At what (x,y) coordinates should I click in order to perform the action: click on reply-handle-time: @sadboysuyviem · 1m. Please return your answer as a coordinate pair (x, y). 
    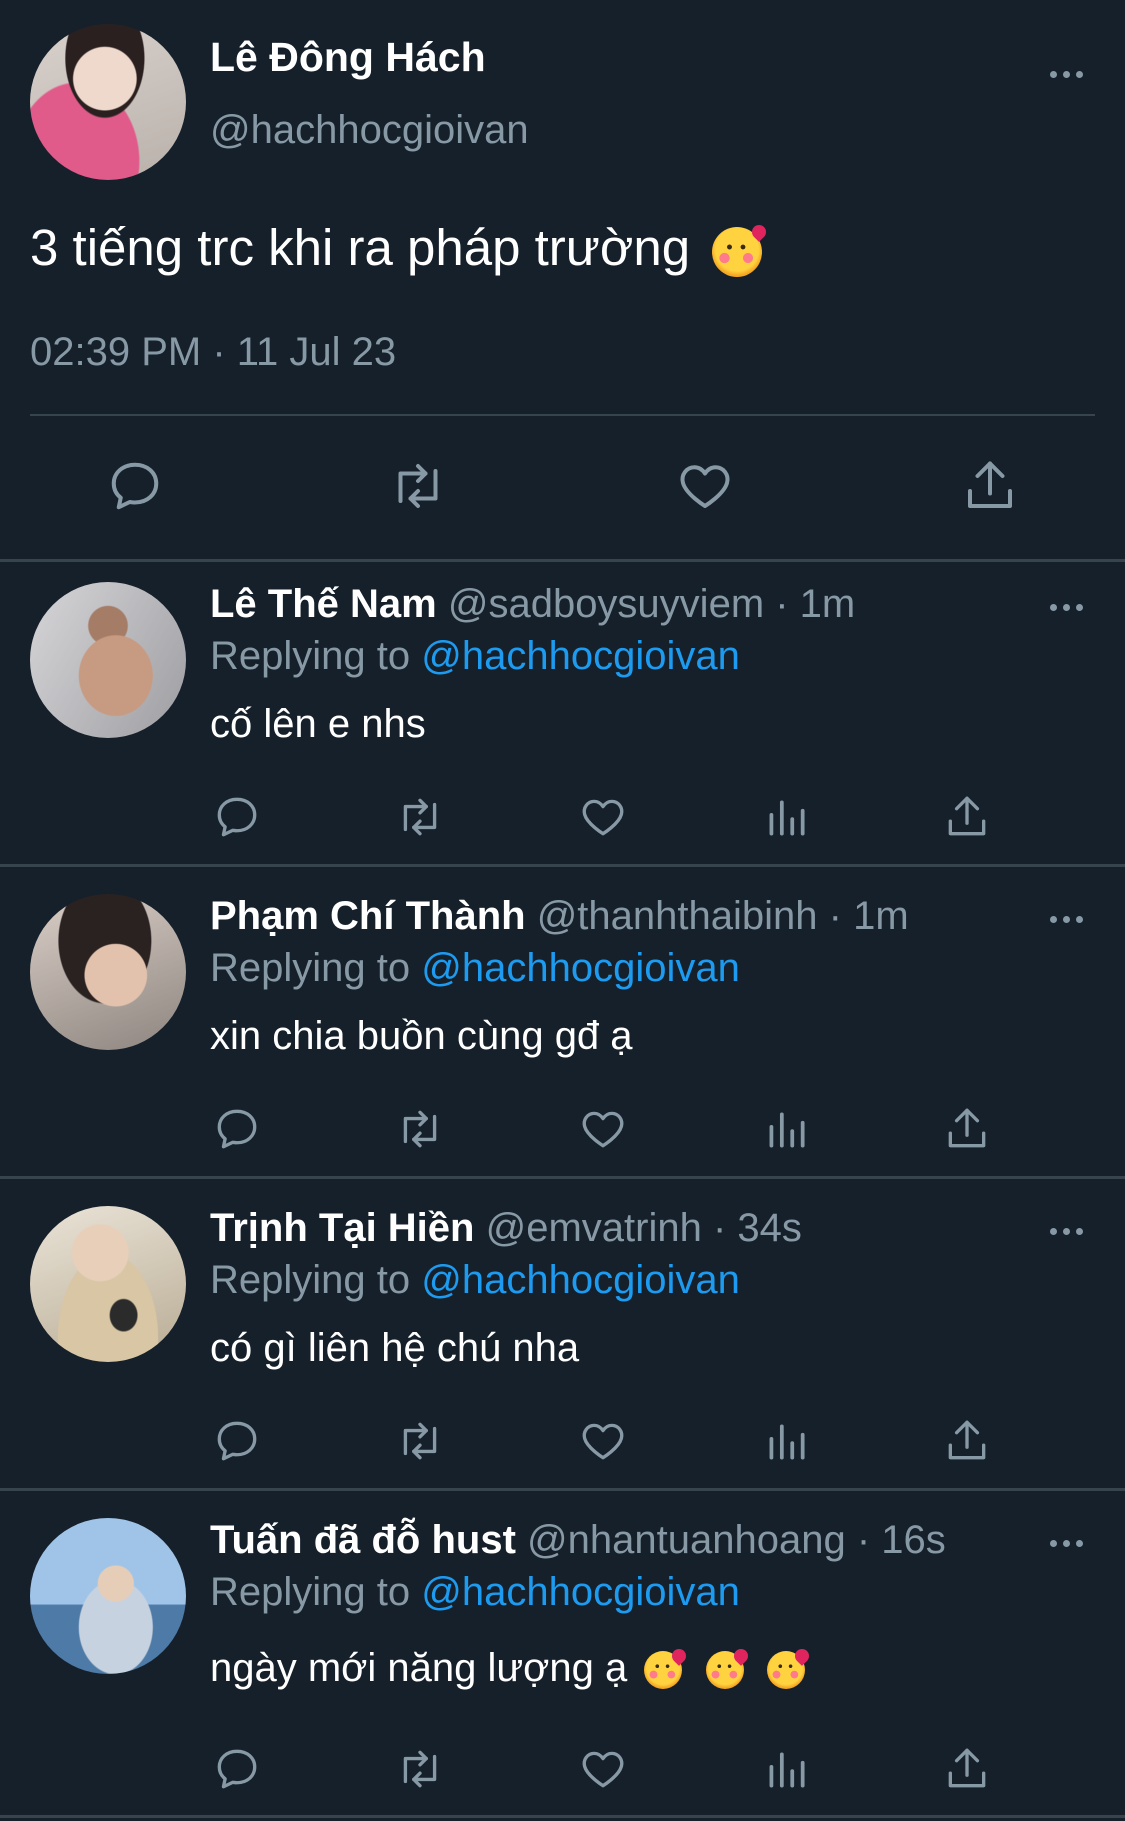
    Looking at the image, I should click on (651, 604).